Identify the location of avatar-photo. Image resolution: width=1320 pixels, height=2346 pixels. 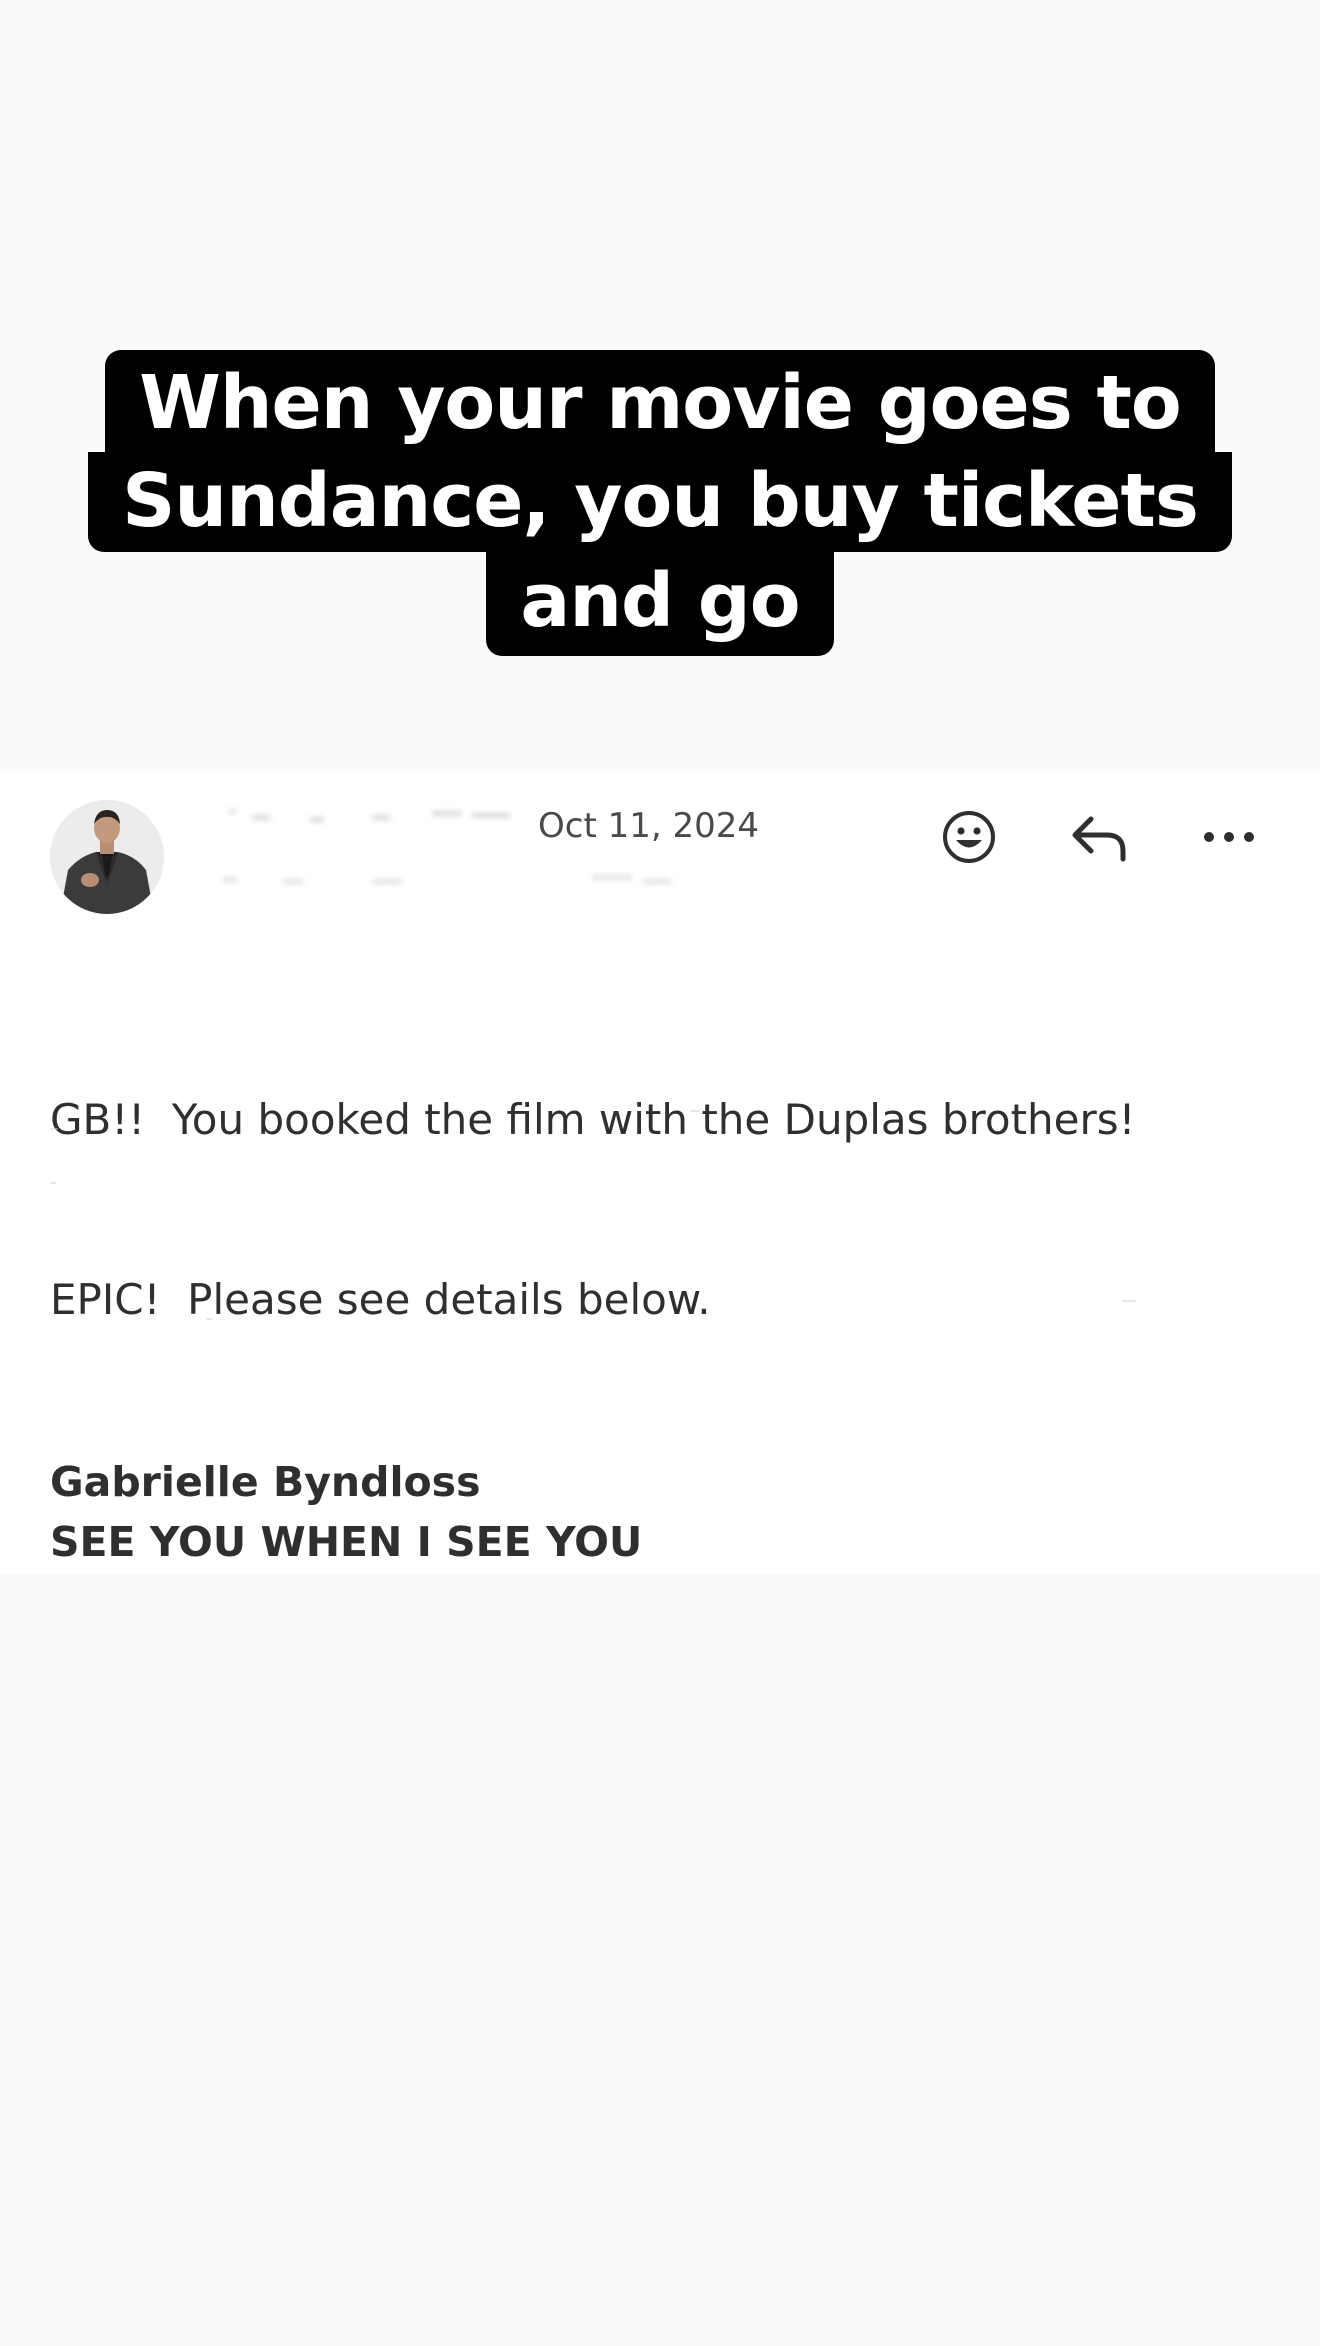
(107, 857).